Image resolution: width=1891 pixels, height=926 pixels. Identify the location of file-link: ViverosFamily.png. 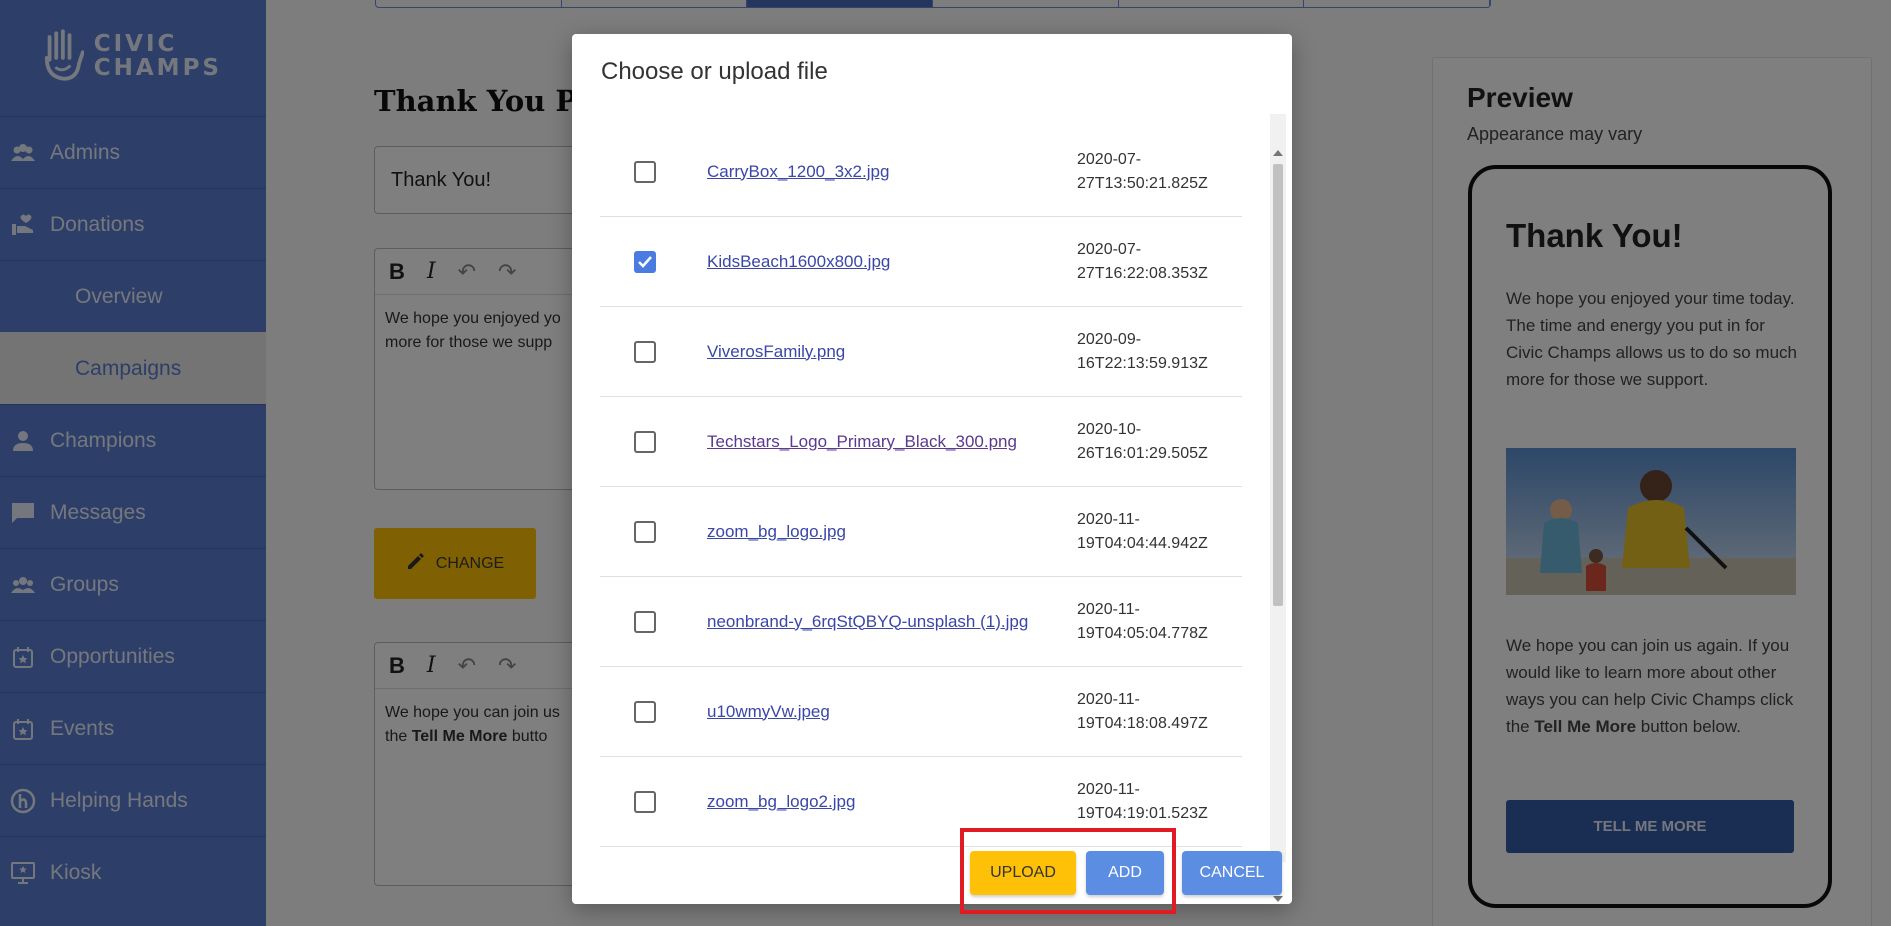
(892, 352).